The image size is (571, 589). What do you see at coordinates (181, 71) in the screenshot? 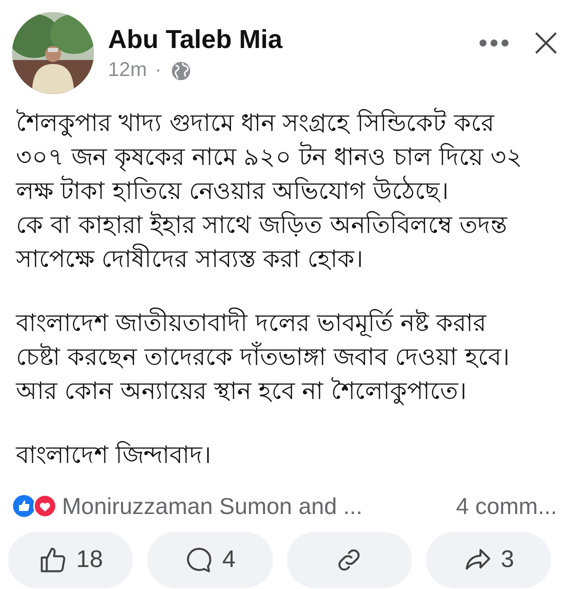
I see `globe-icon` at bounding box center [181, 71].